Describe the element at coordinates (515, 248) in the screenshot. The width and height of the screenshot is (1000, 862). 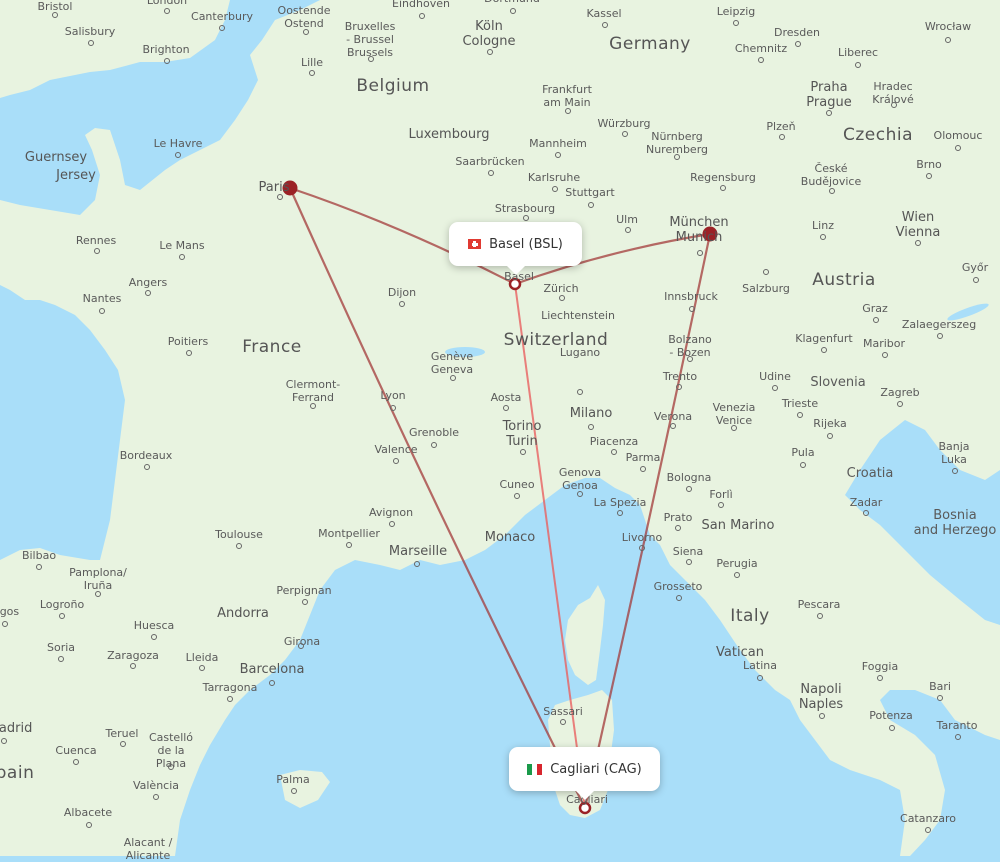
I see `origin-popup: Basel (BSL)` at that location.